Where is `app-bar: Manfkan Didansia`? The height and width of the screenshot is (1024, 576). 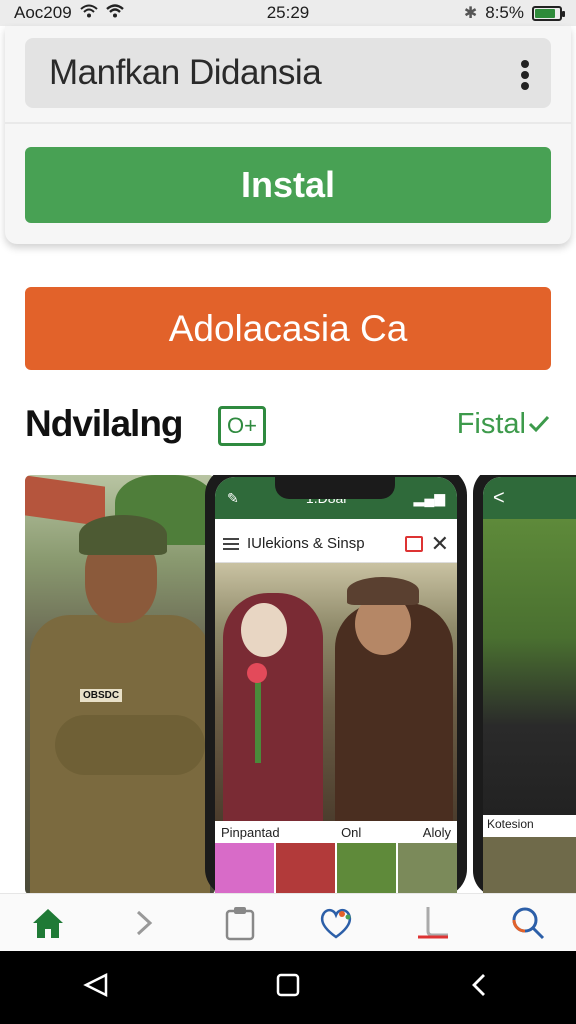 app-bar: Manfkan Didansia is located at coordinates (288, 73).